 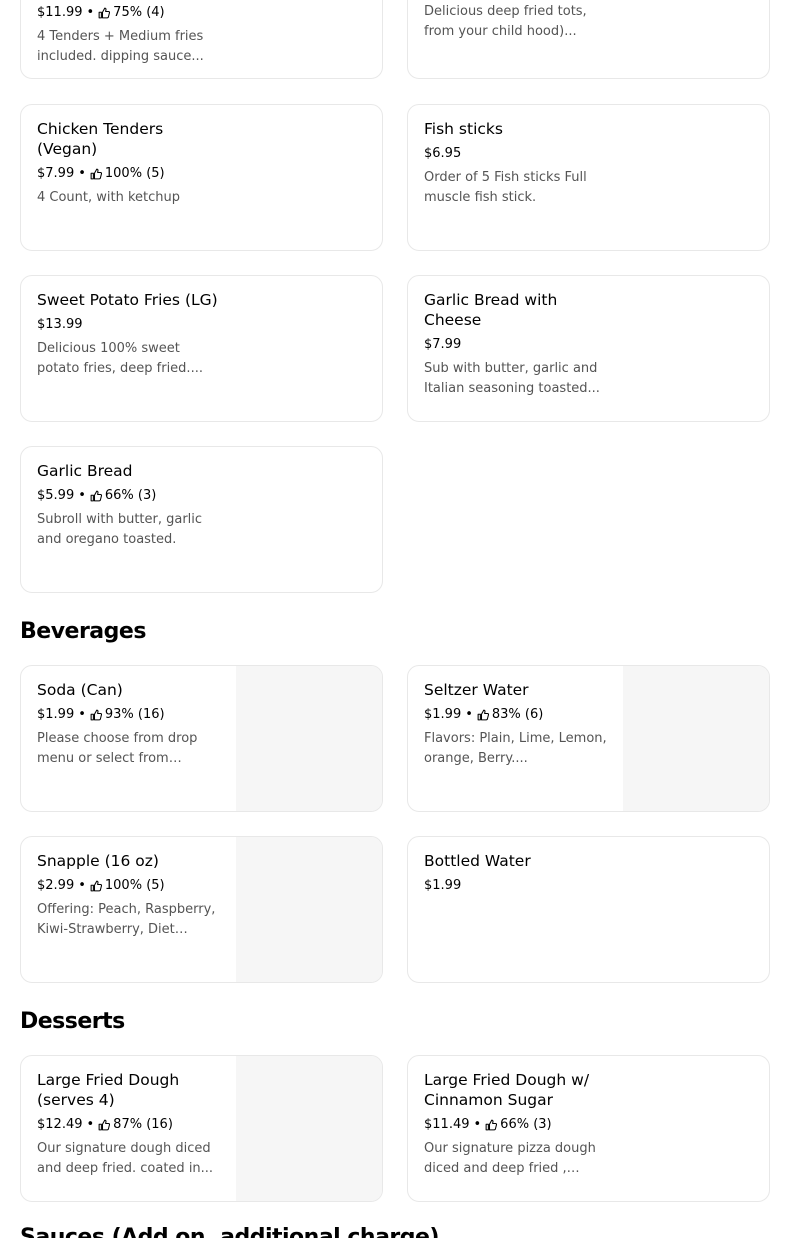 I want to click on item-price: $11.99, so click(x=60, y=12).